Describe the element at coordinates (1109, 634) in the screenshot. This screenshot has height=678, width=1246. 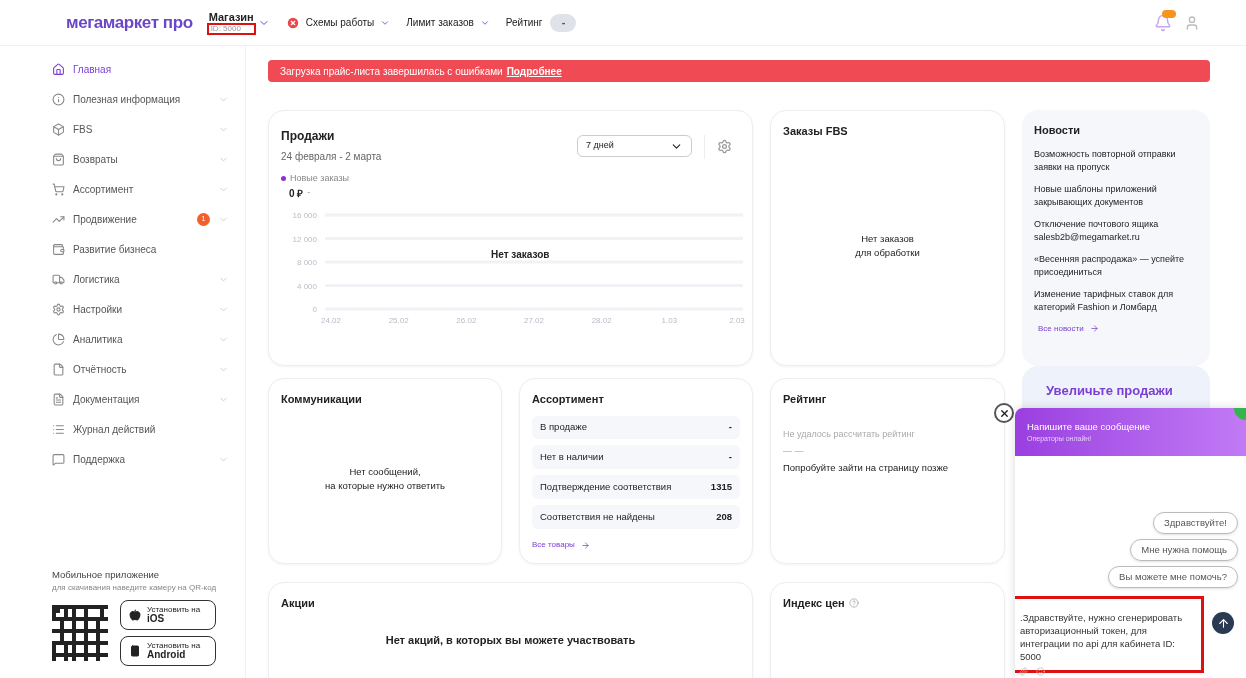
I see `message-field: .Здравствуйте, нужно сгенерировать авторизационный токен, для интеграции по api для кабинета ID: 5000` at that location.